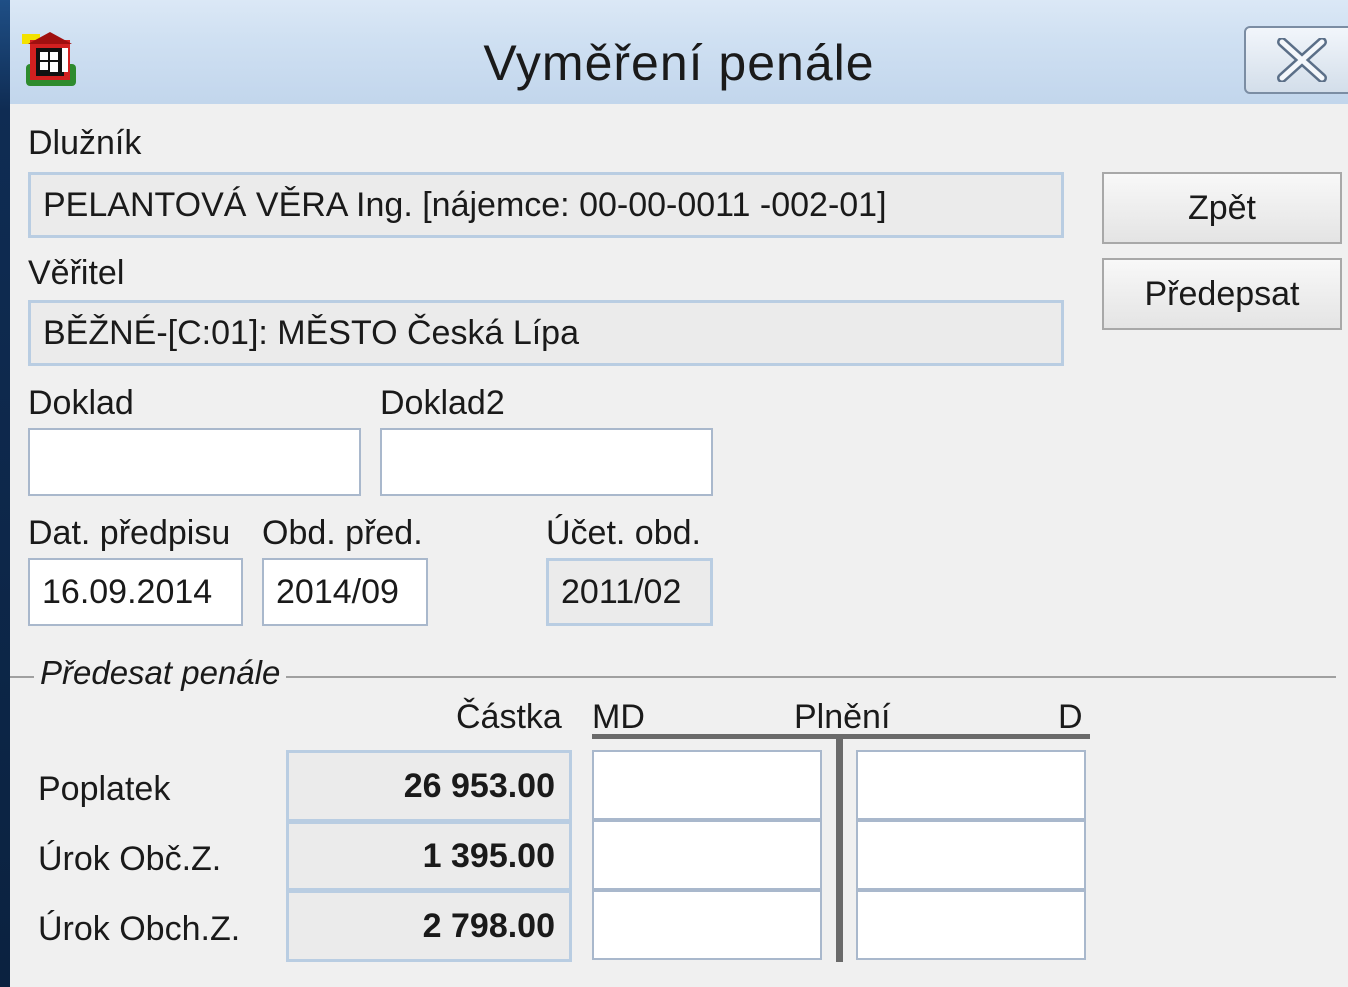  What do you see at coordinates (129, 533) in the screenshot?
I see `dat-predpisu-label: Dat. předpisu` at bounding box center [129, 533].